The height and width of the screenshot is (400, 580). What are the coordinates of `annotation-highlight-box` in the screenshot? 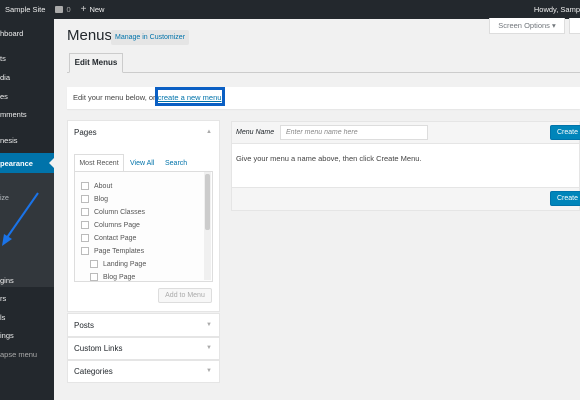 It's located at (190, 96).